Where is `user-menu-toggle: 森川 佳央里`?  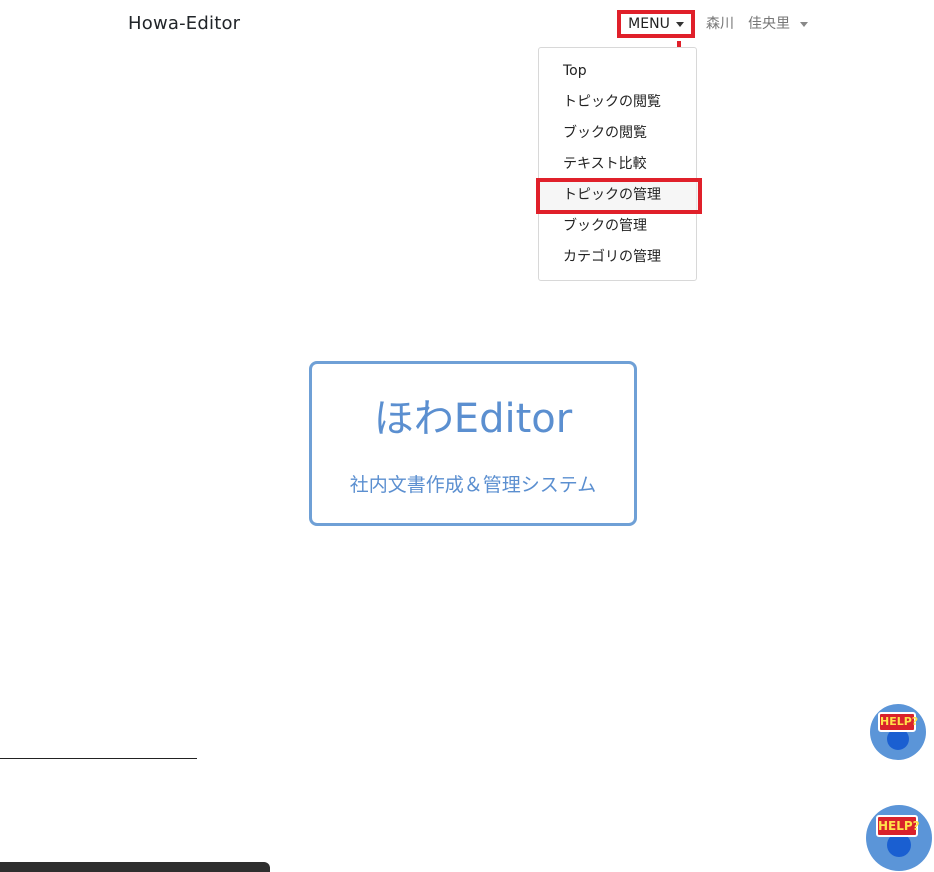
user-menu-toggle: 森川 佳央里 is located at coordinates (757, 24).